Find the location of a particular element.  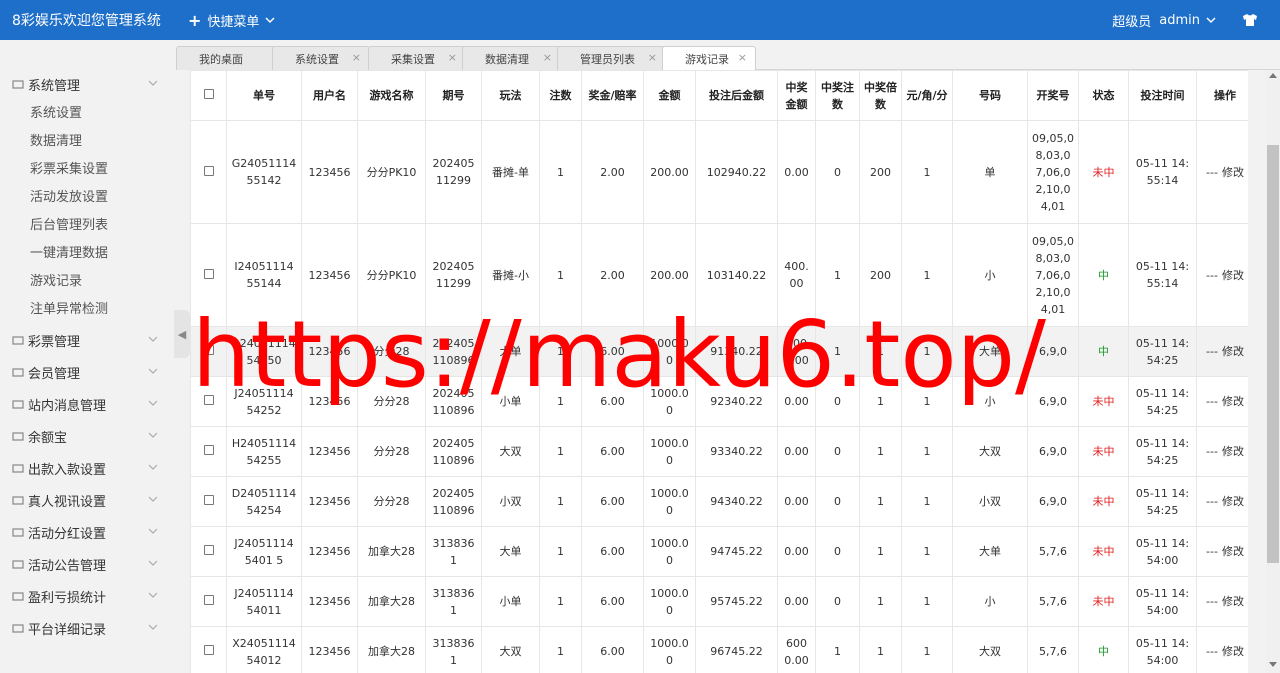

cell-draw: 5,7,6 is located at coordinates (1053, 649).